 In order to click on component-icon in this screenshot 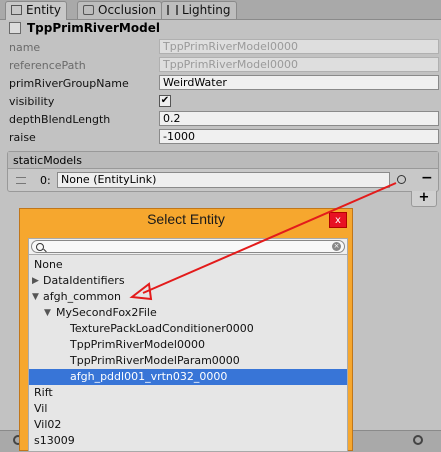, I will do `click(15, 28)`.